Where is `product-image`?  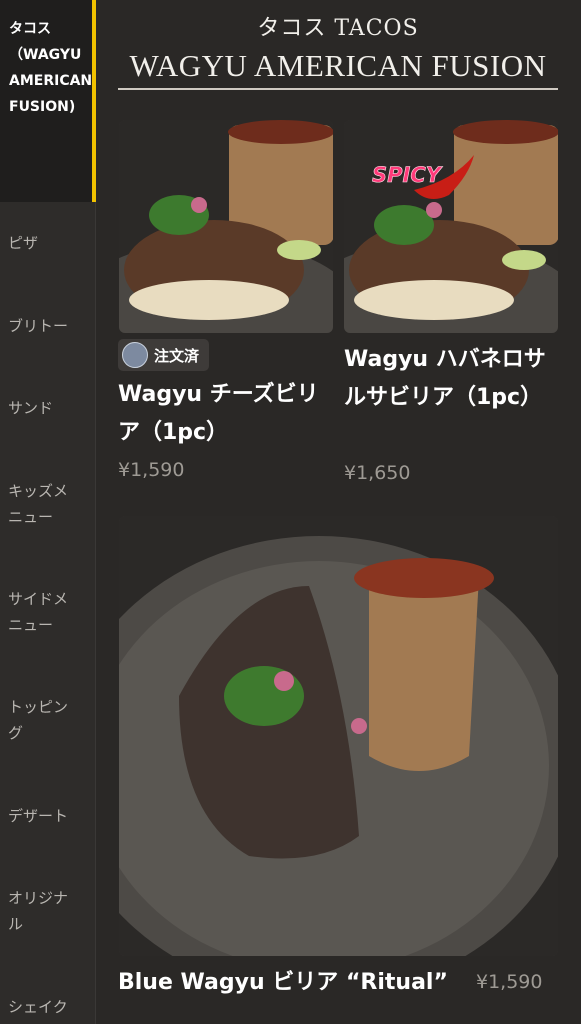 product-image is located at coordinates (226, 226).